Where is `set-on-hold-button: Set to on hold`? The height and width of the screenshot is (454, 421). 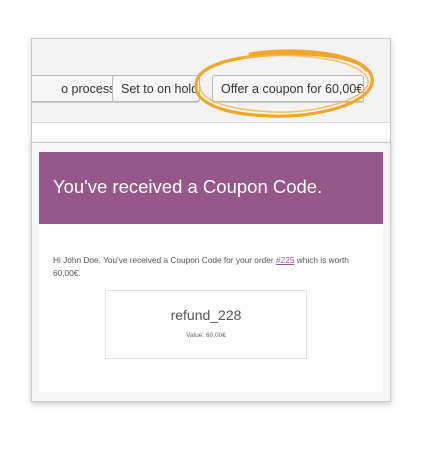 set-on-hold-button: Set to on hold is located at coordinates (156, 88).